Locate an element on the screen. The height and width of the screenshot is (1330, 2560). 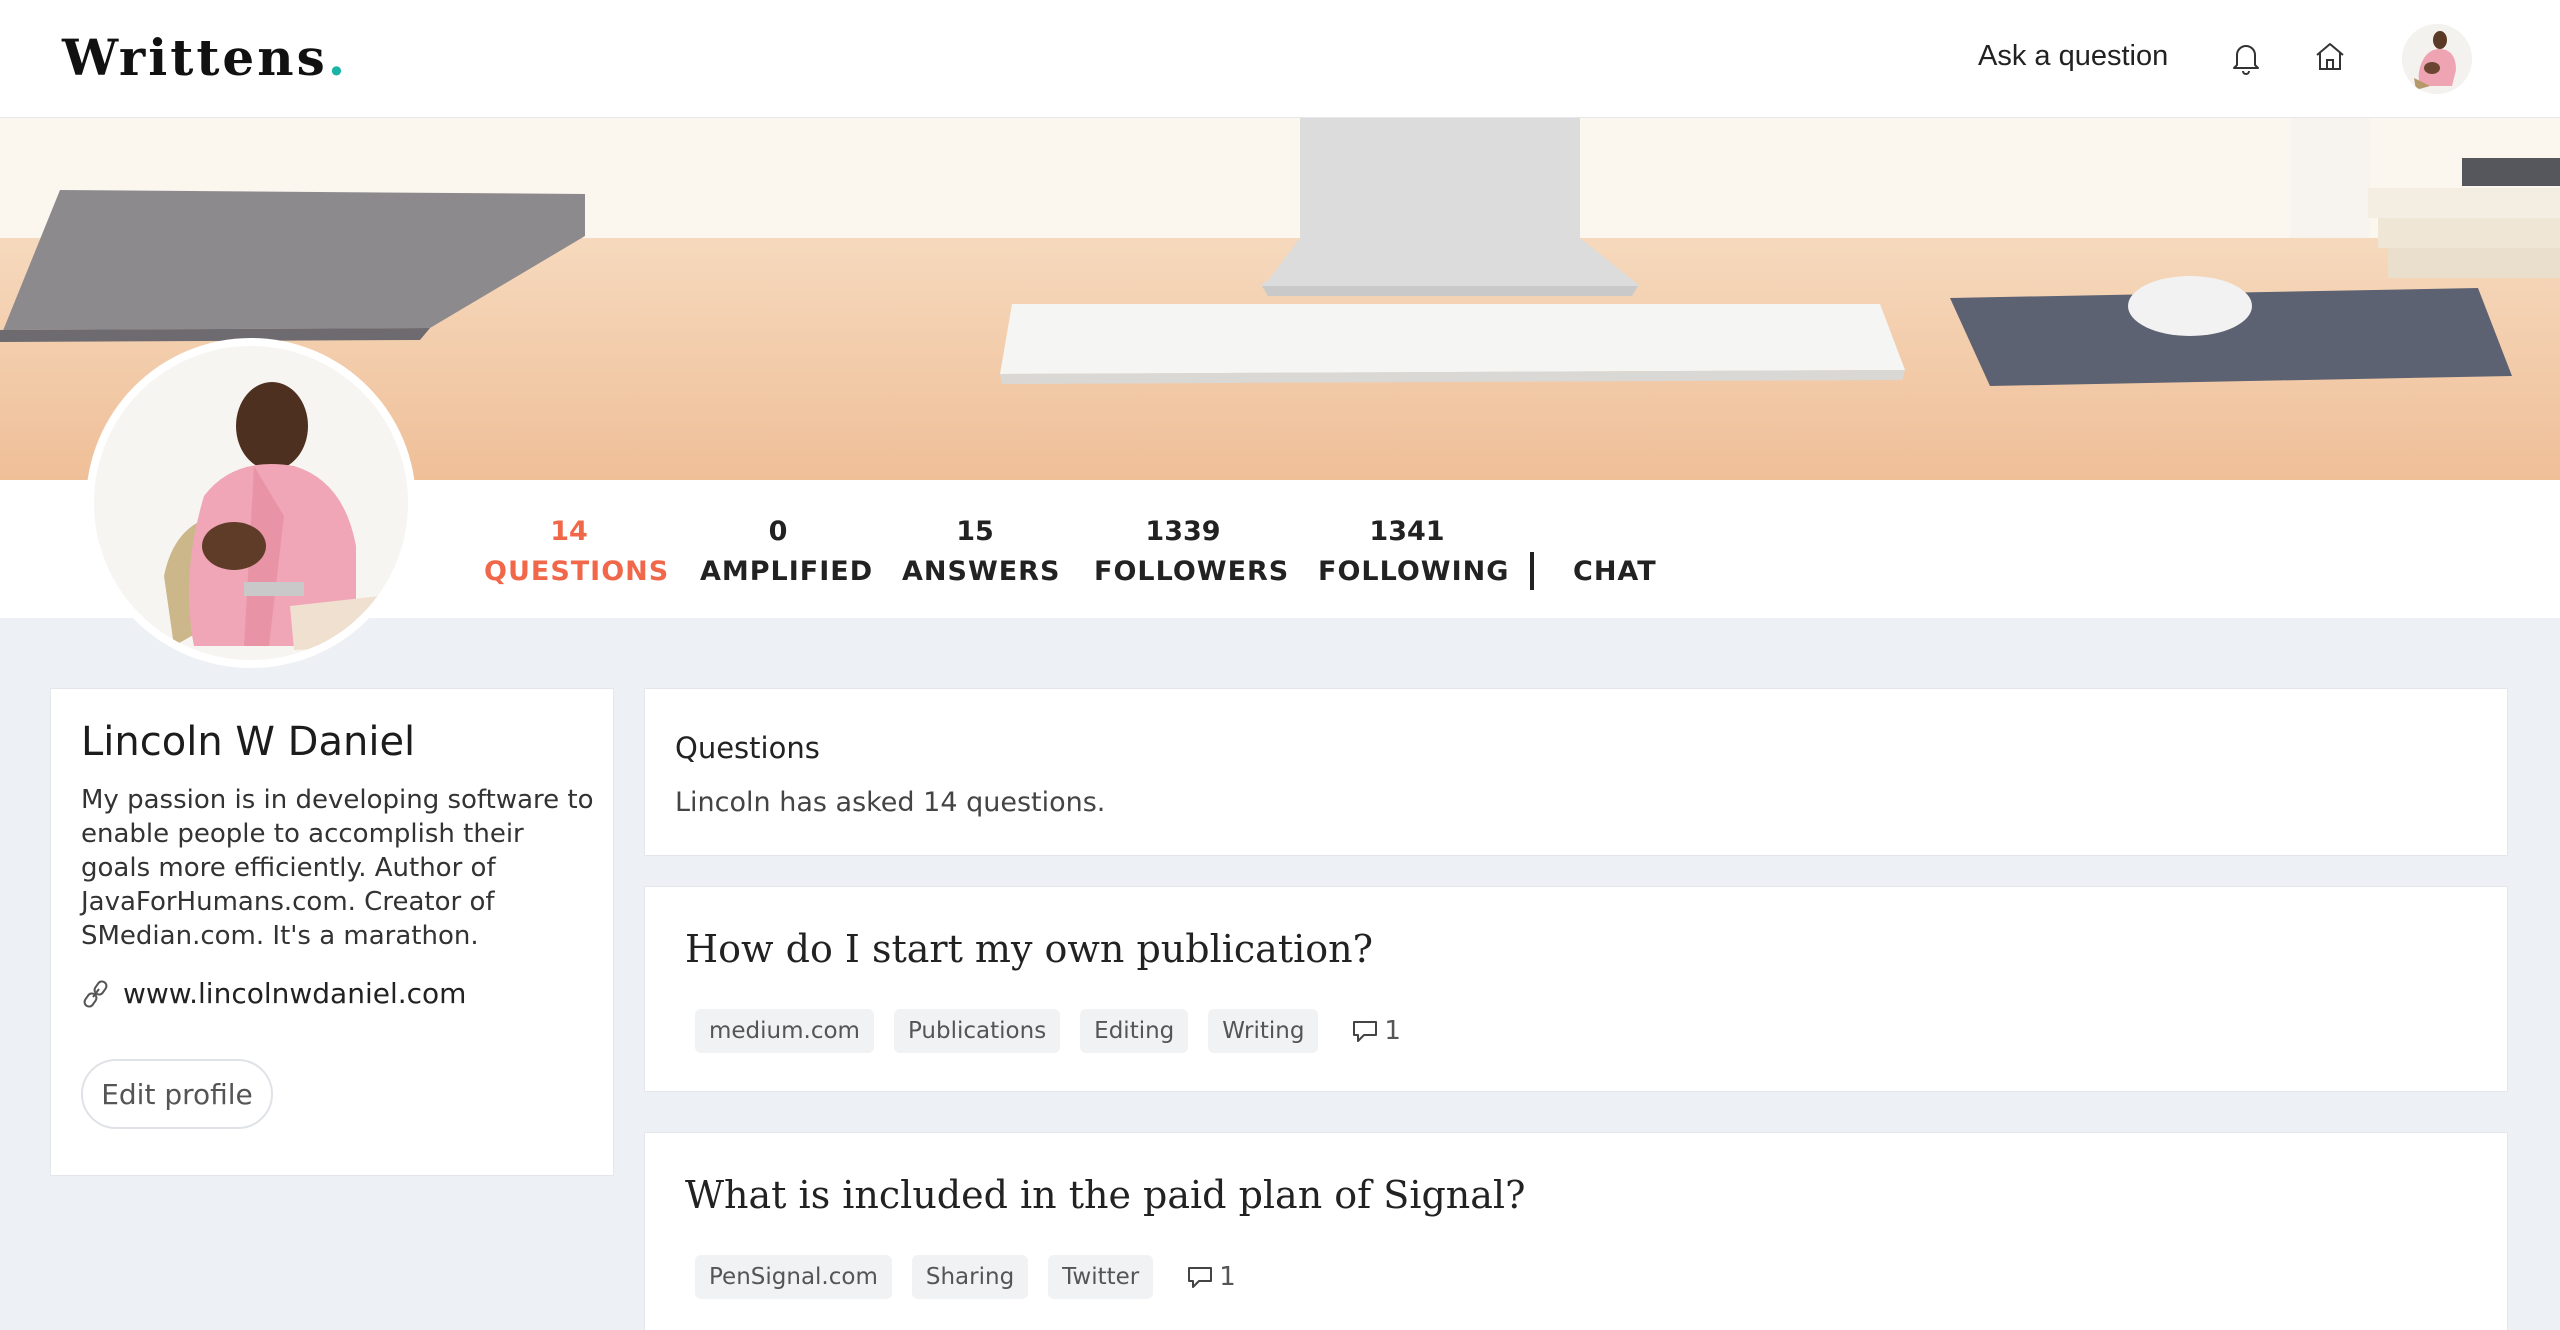
question-tag: PenSignal.com is located at coordinates (793, 1277).